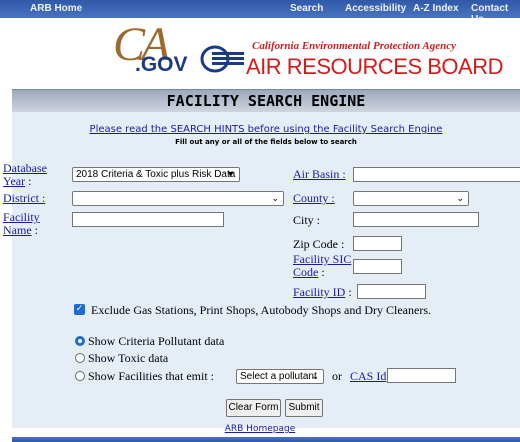  I want to click on facility-id-link: Facility ID, so click(319, 292).